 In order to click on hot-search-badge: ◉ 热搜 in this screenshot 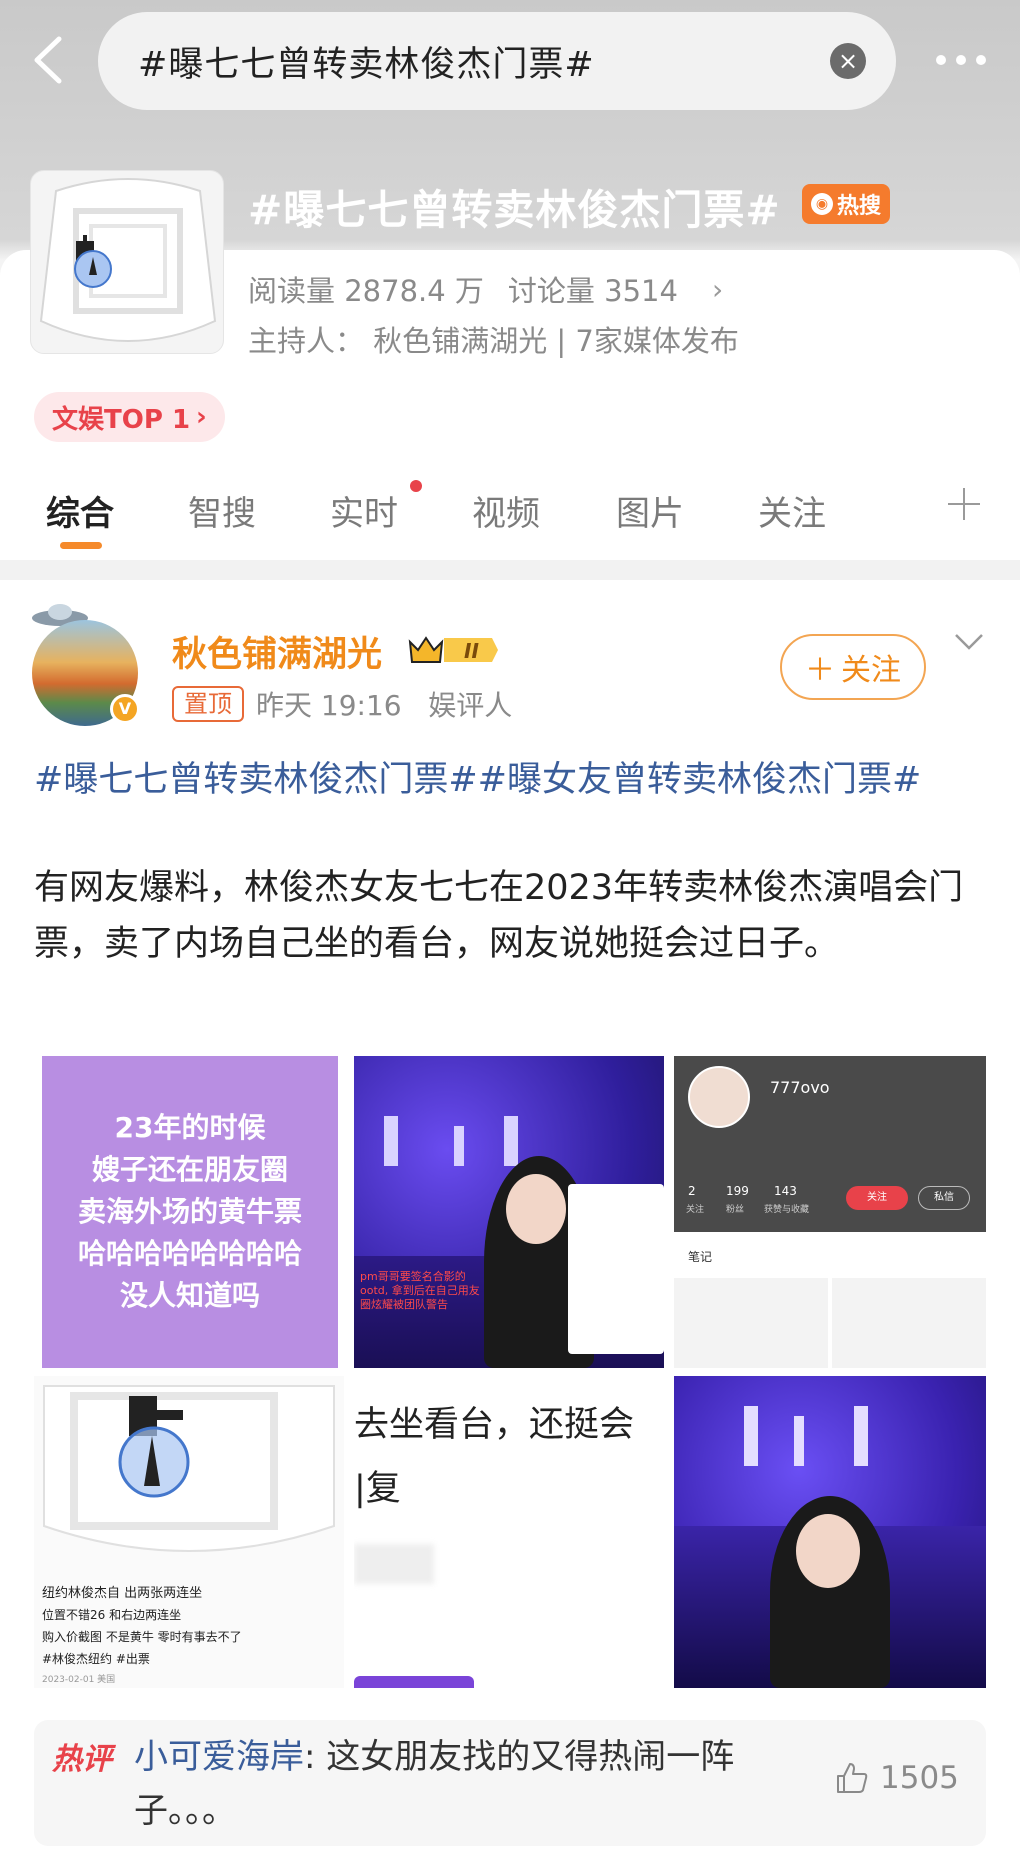, I will do `click(846, 204)`.